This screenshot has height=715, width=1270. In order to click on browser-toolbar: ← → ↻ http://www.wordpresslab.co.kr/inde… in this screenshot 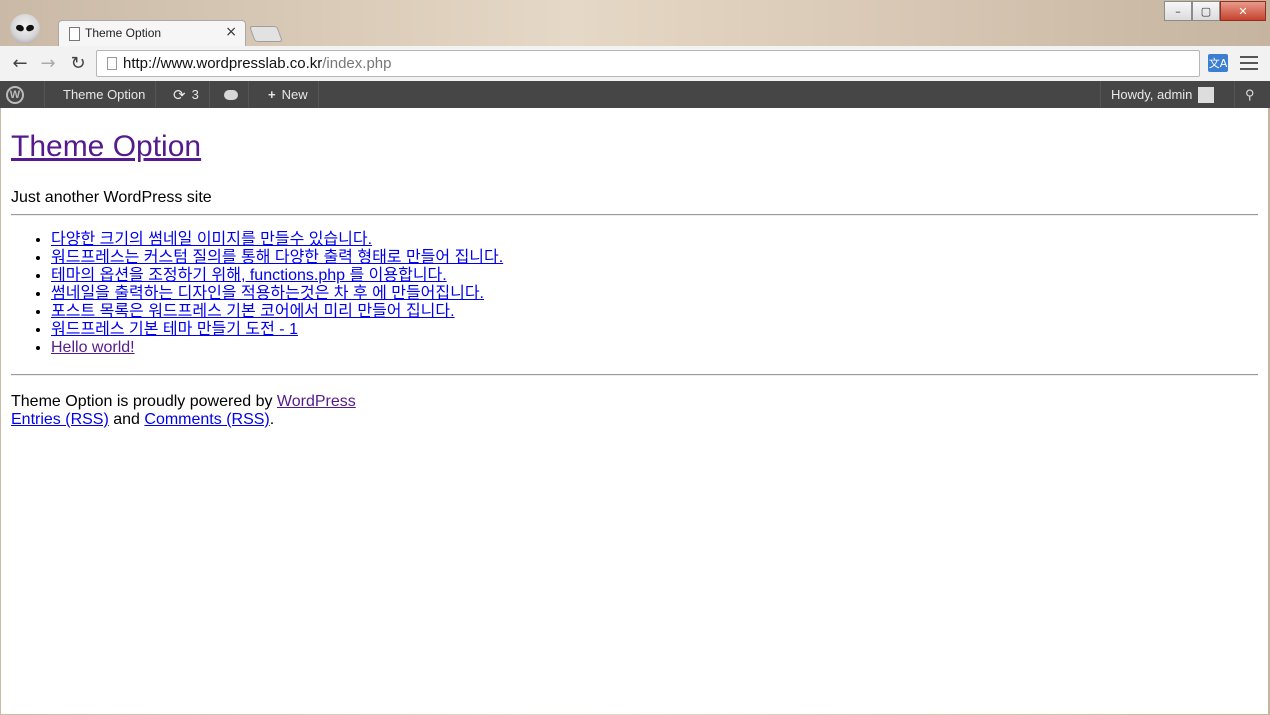, I will do `click(635, 64)`.